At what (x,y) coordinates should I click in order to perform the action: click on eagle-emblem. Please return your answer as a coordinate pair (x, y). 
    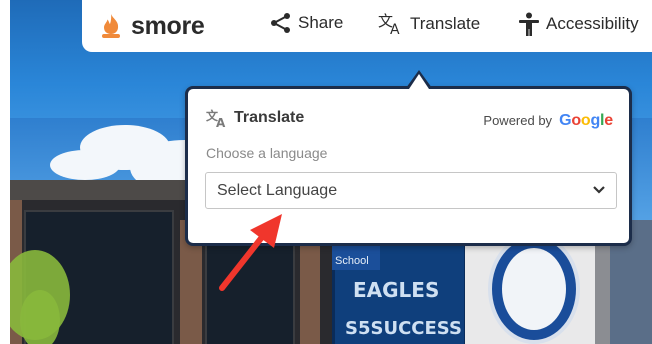
    Looking at the image, I should click on (534, 289).